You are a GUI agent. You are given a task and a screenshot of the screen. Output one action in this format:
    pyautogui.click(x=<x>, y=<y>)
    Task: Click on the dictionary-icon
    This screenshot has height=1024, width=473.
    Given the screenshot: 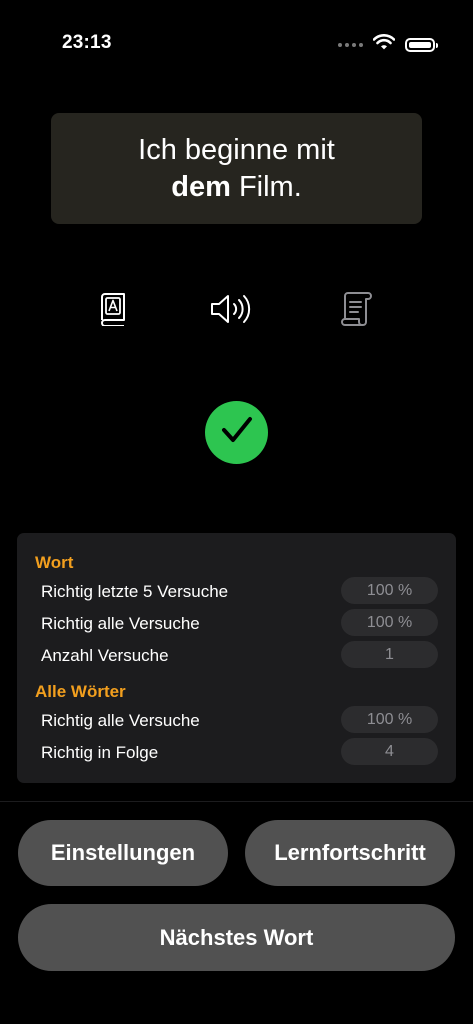 What is the action you would take?
    pyautogui.click(x=113, y=311)
    